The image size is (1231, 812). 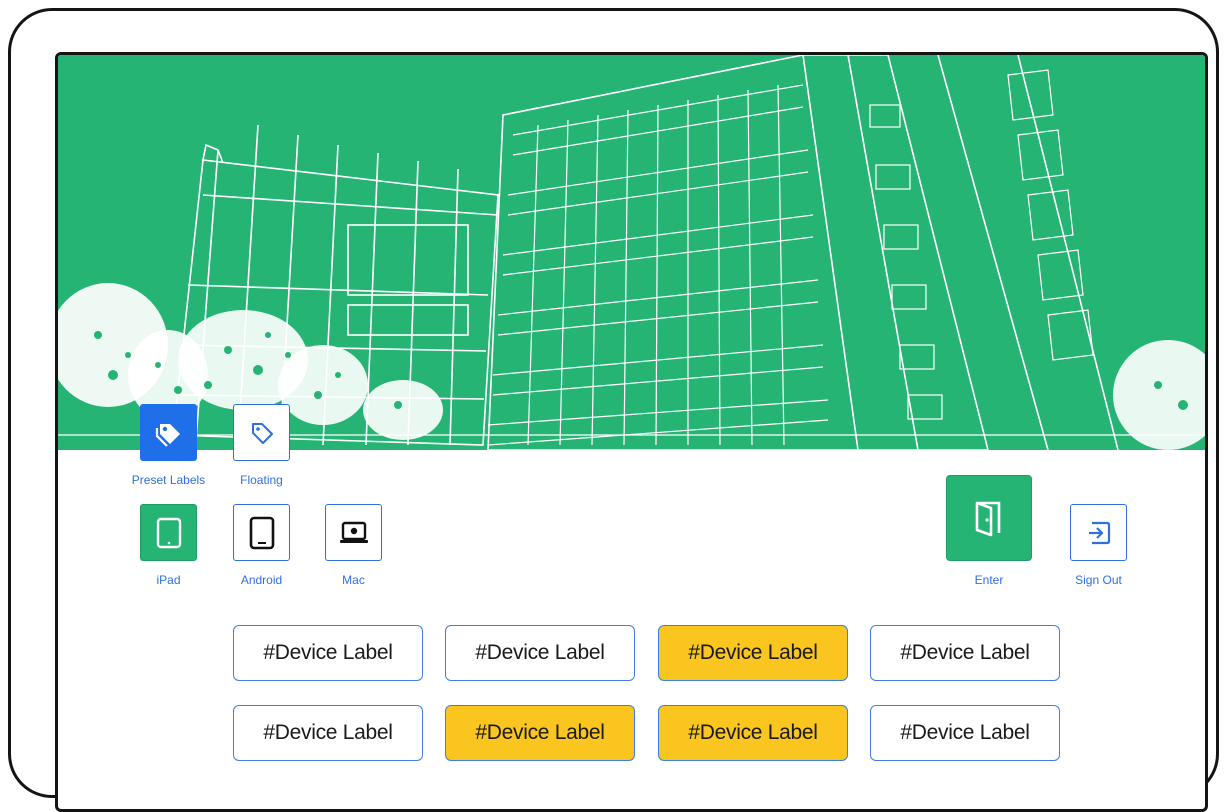 I want to click on tablet-icon, so click(x=168, y=532).